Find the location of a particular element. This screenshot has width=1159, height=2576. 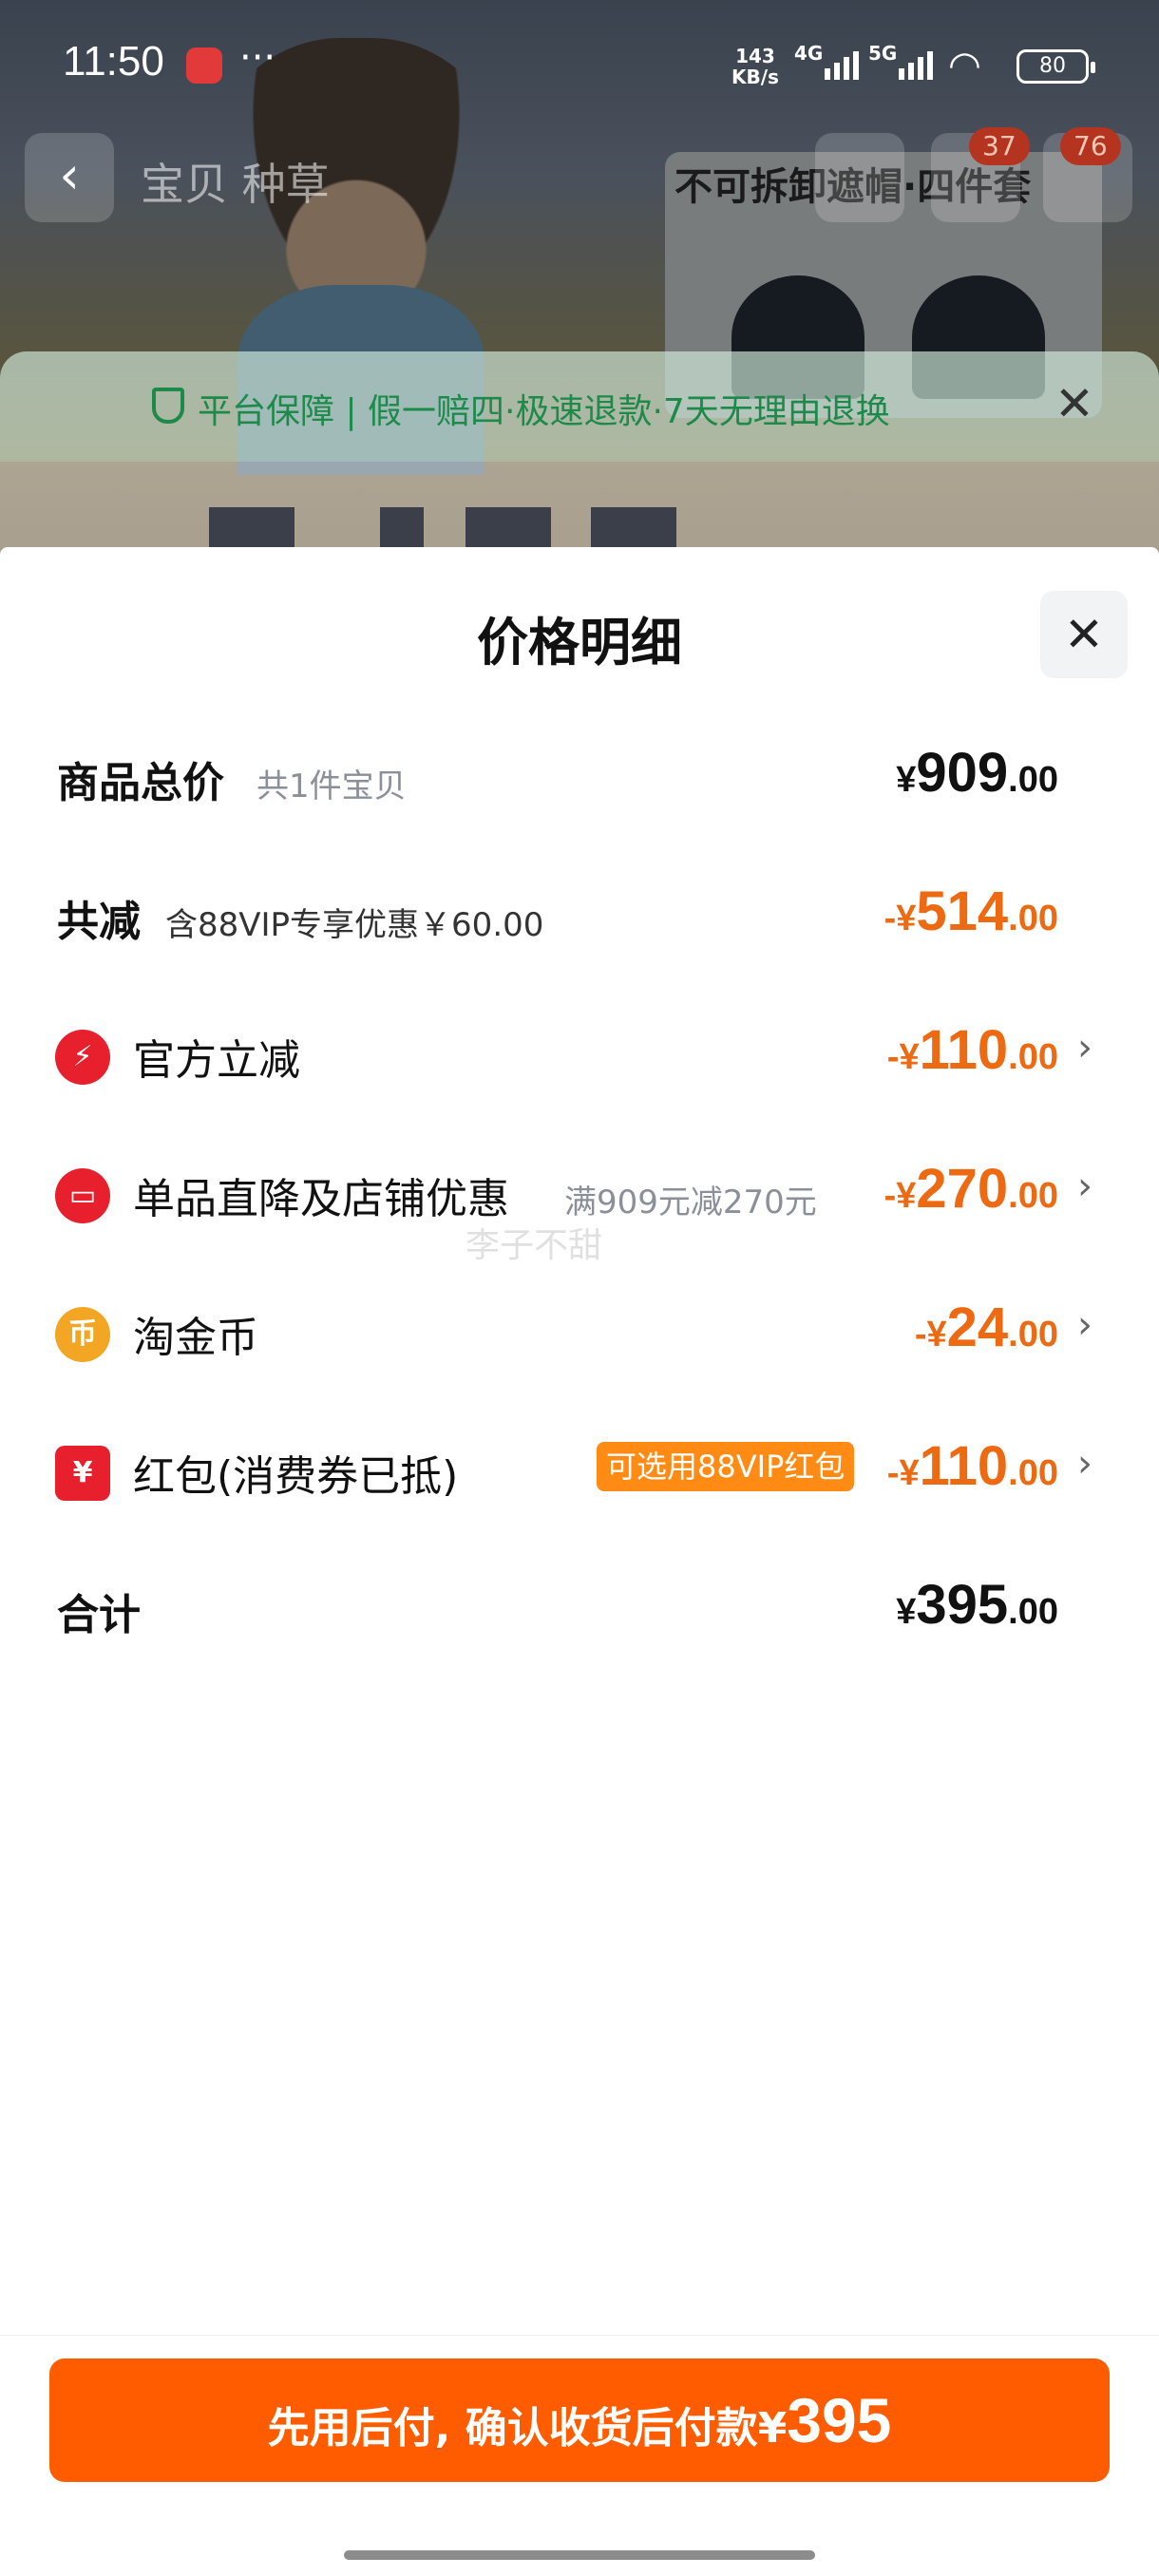

shop-icon: ▭ is located at coordinates (82, 1195).